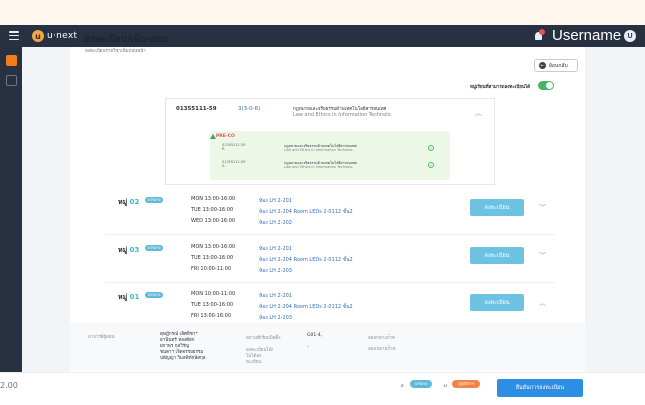 Image resolution: width=645 pixels, height=405 pixels. I want to click on section-name: หมู่ 03, so click(129, 250).